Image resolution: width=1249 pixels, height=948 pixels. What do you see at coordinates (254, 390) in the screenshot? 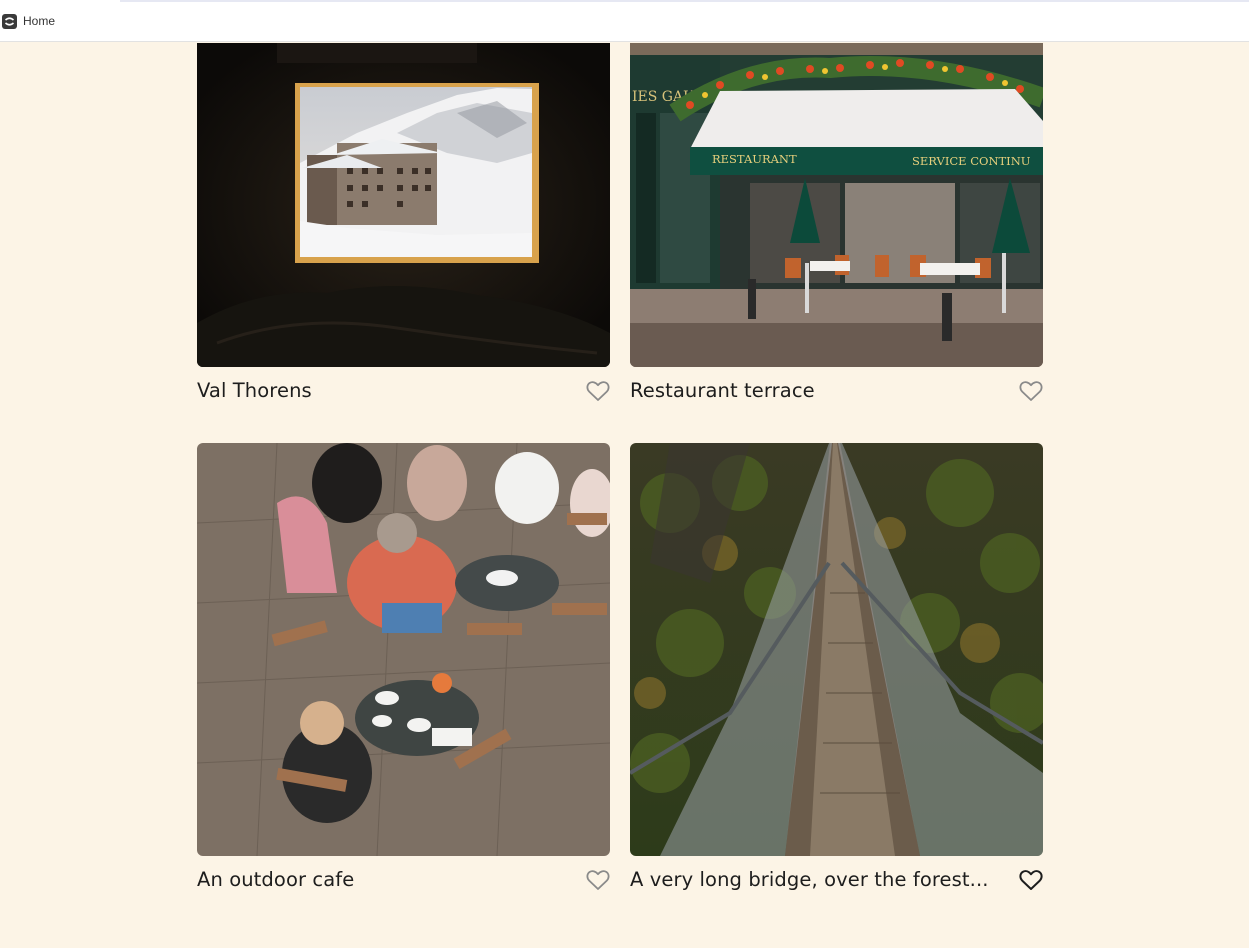
I see `card-title: Val Thorens` at bounding box center [254, 390].